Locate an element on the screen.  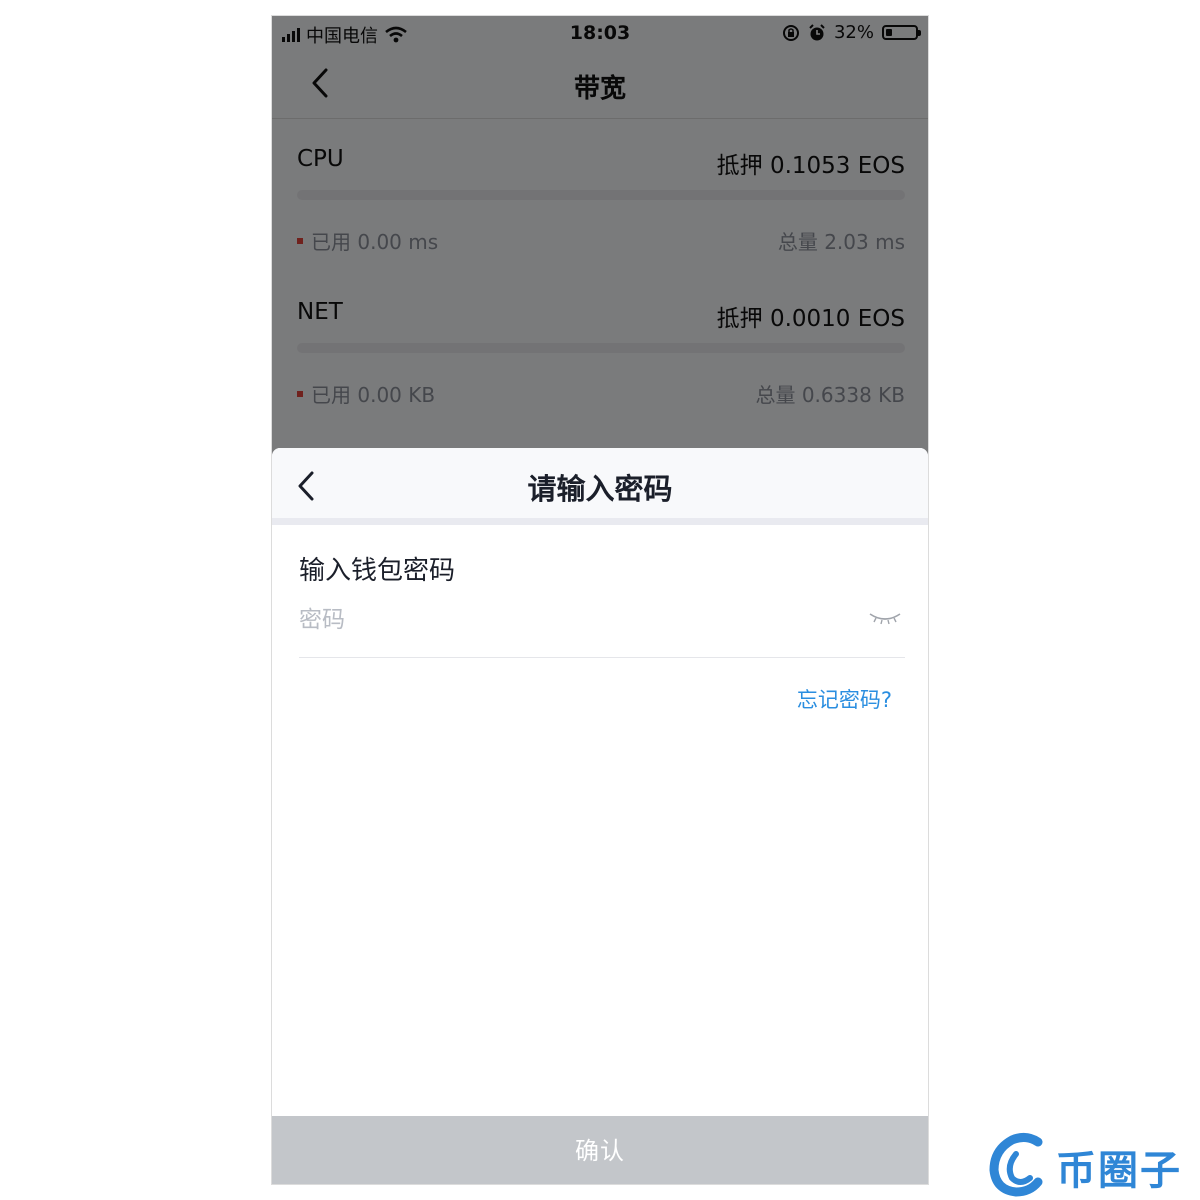
sheet-header: 请输入密码 is located at coordinates (600, 483).